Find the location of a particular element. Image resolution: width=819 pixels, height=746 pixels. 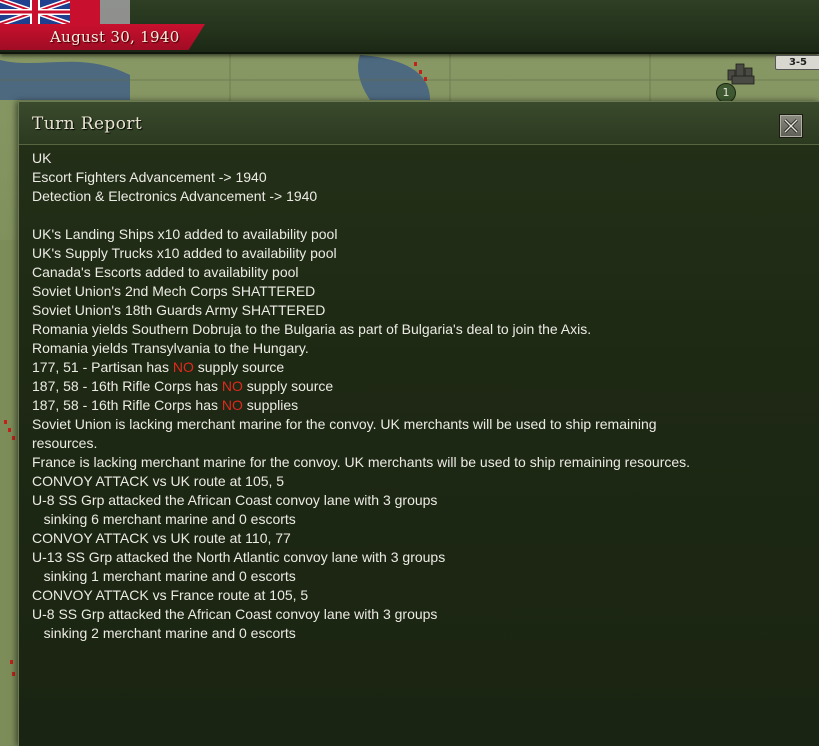

close-button is located at coordinates (791, 126).